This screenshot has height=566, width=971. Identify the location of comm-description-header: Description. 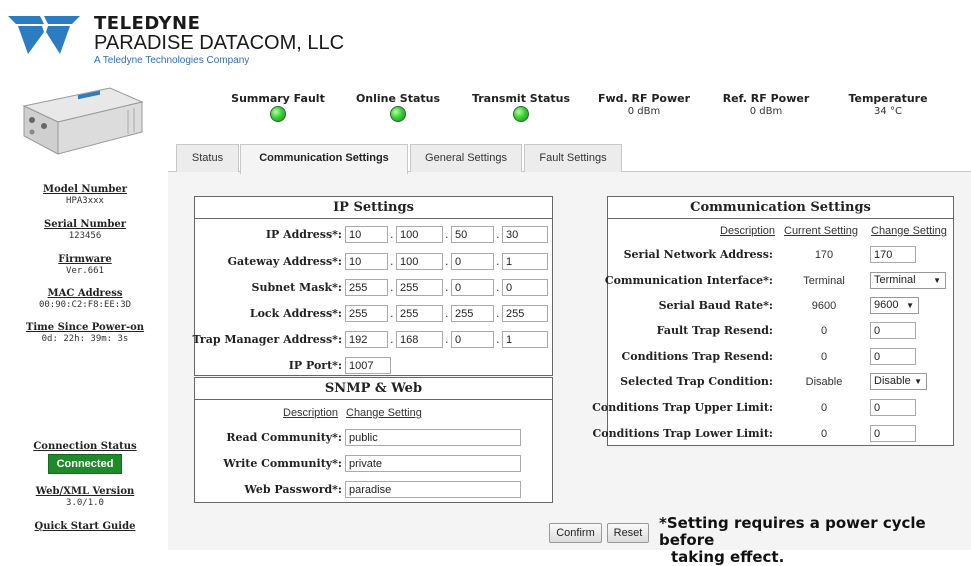
(748, 231).